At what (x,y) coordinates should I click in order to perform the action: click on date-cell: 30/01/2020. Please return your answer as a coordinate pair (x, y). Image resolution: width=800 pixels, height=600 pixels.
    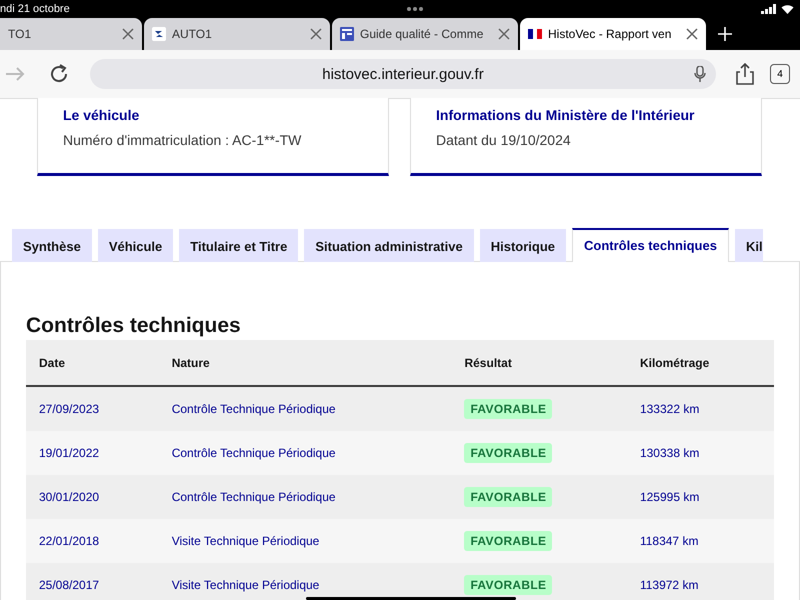
    Looking at the image, I should click on (92, 497).